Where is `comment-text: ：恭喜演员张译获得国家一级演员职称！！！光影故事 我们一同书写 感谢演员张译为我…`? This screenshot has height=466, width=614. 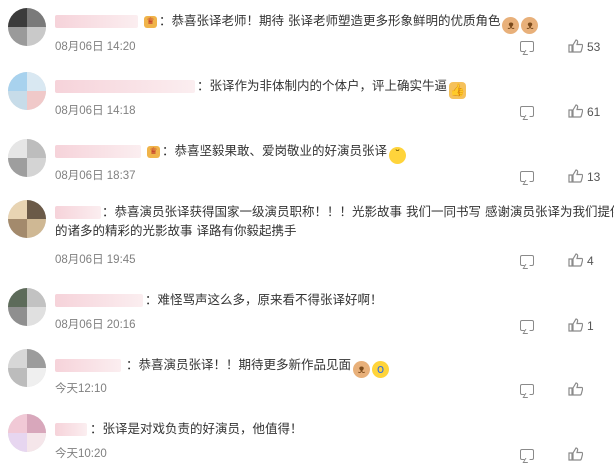
comment-text: ：恭喜演员张译获得国家一级演员职称！！！光影故事 我们一同书写 感谢演员张译为我… is located at coordinates (358, 212).